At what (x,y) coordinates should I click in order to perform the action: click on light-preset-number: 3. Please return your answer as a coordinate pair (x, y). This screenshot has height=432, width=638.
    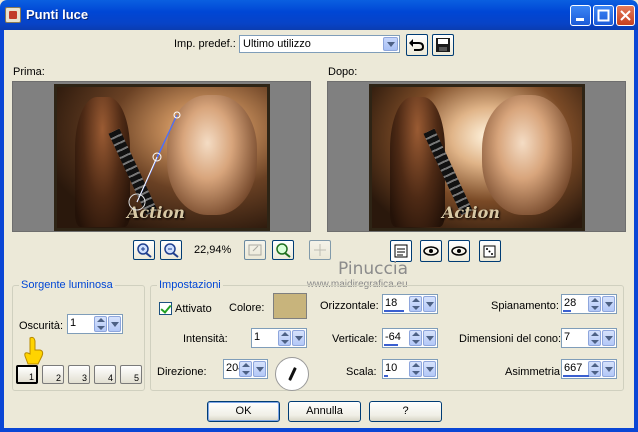
    Looking at the image, I should click on (84, 378).